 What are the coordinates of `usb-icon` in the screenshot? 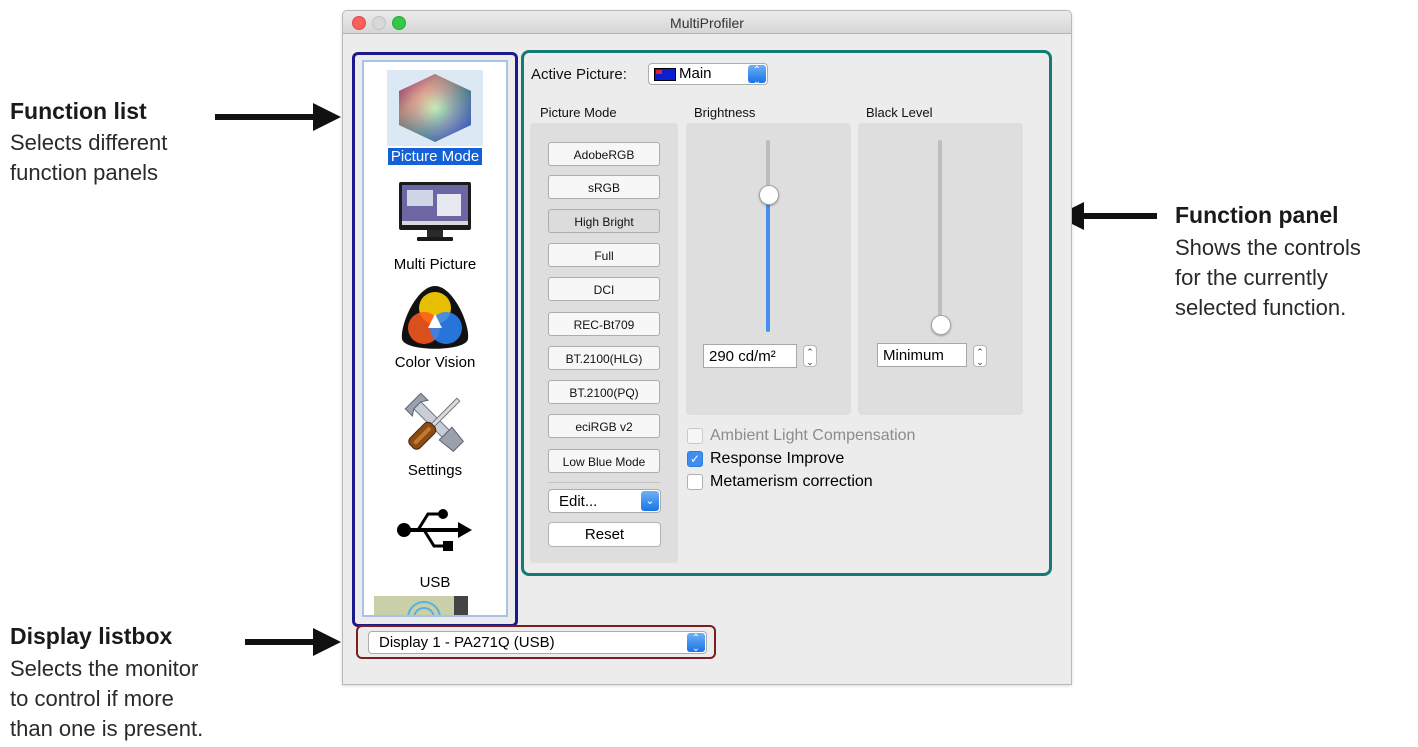 It's located at (435, 530).